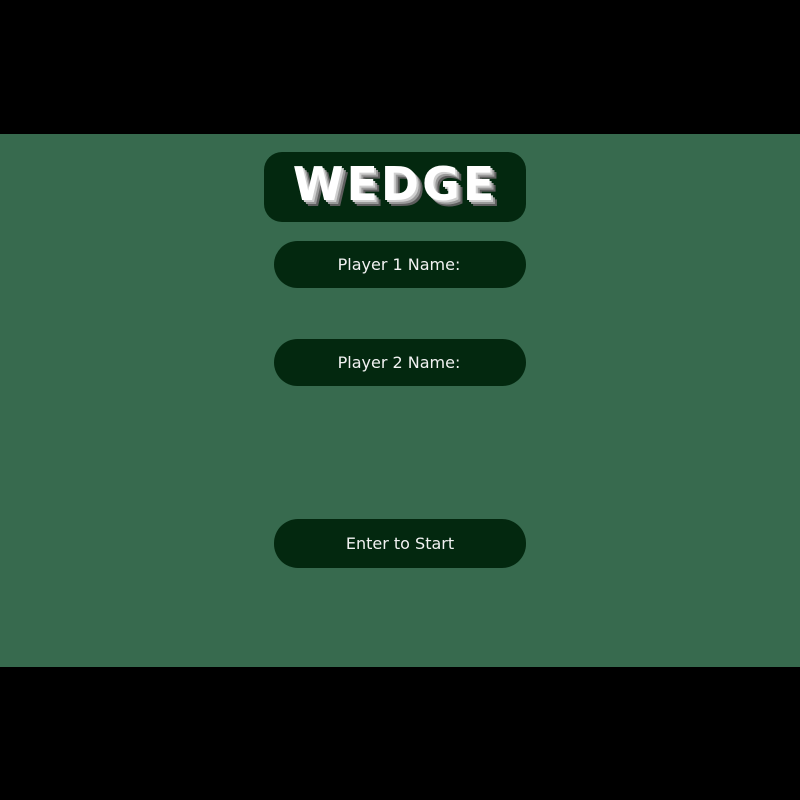 The width and height of the screenshot is (800, 800). I want to click on player2-name-field: Player 2 Name:, so click(400, 362).